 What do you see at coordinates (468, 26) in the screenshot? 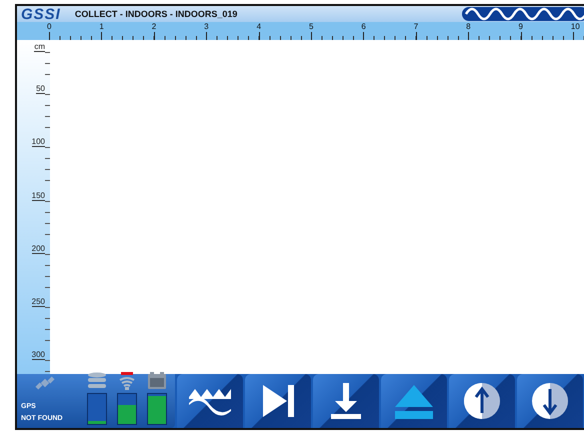
I see `ruler-label: 8` at bounding box center [468, 26].